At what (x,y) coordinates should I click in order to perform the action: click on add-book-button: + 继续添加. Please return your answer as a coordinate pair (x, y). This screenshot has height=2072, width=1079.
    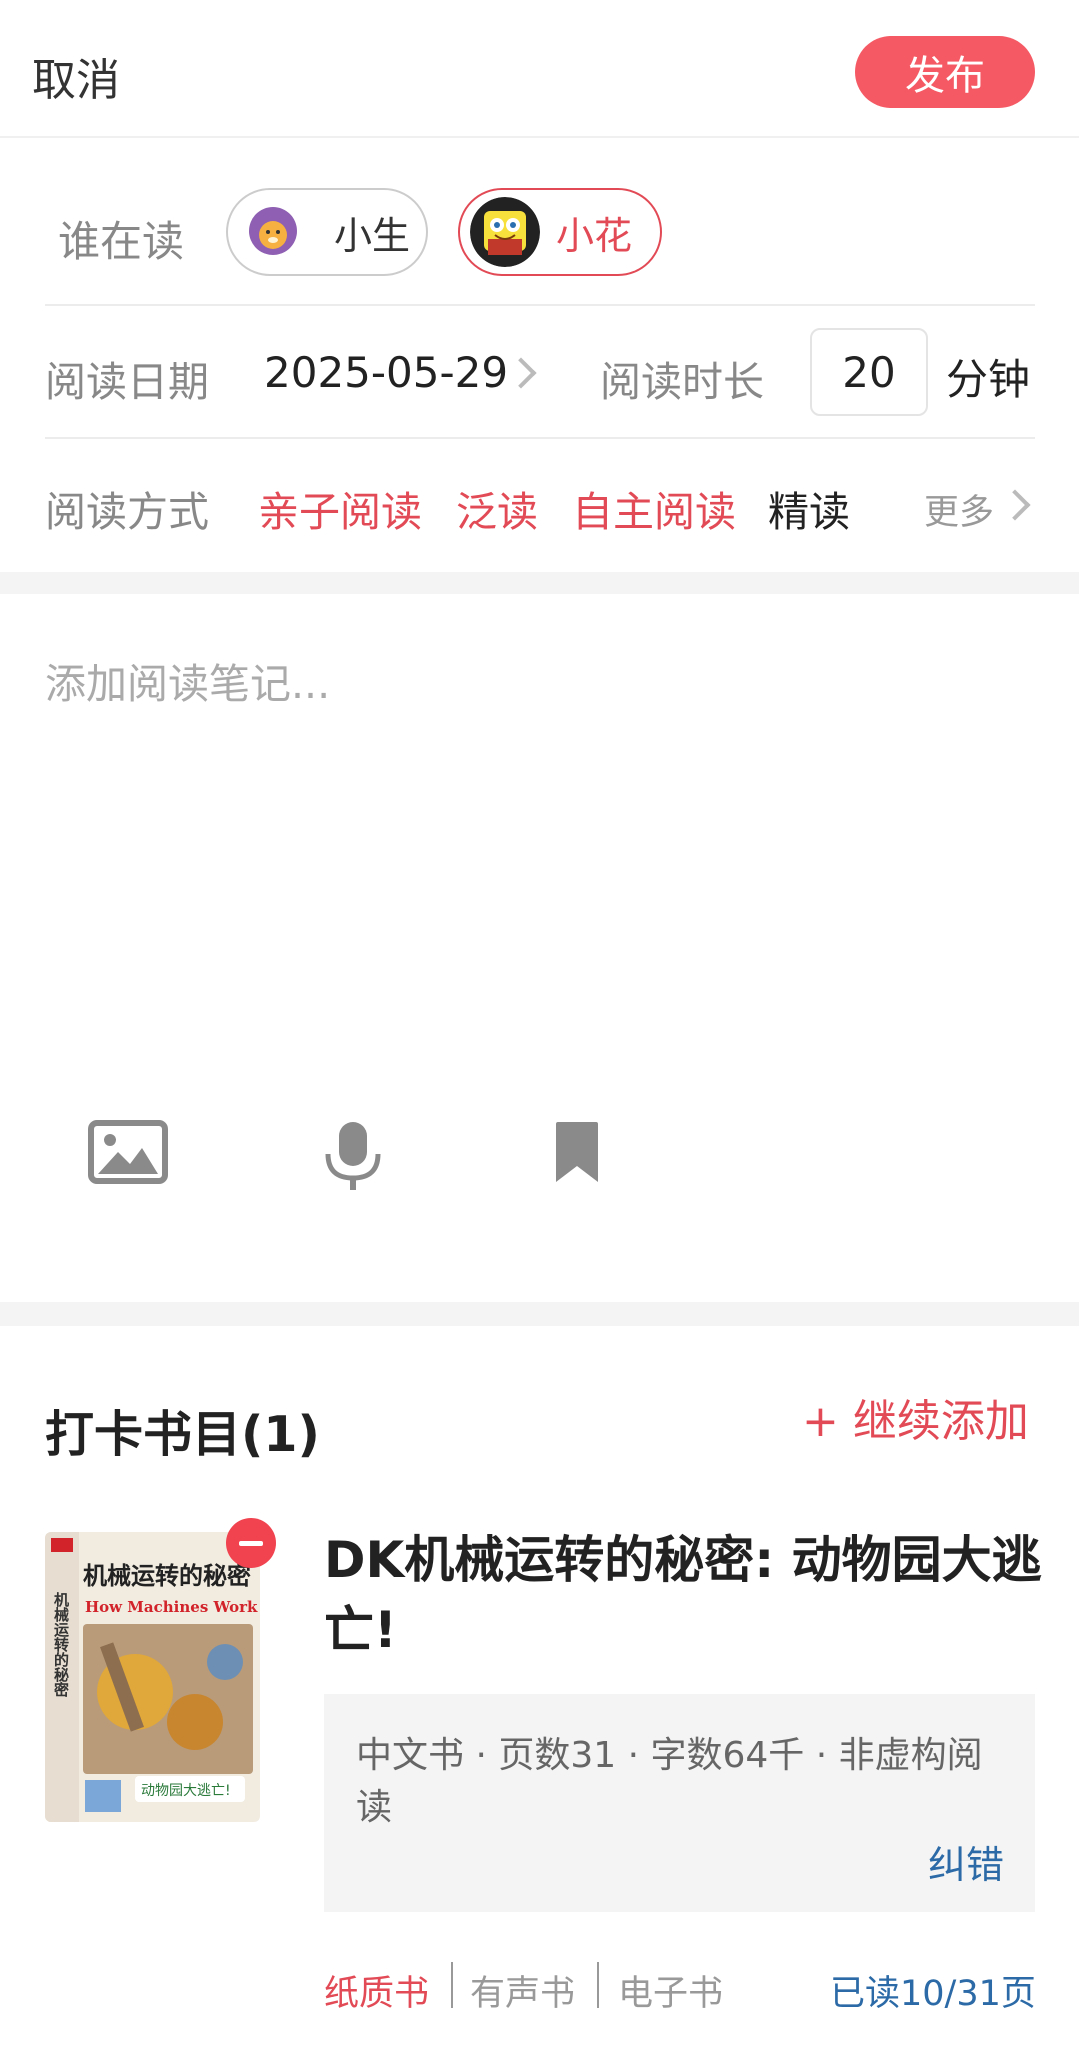
    Looking at the image, I should click on (915, 1417).